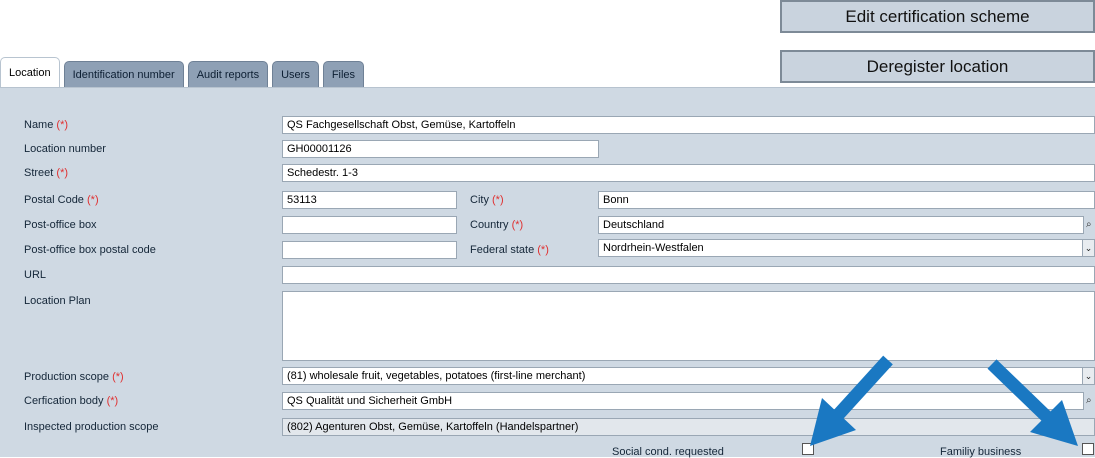 This screenshot has width=1095, height=458. I want to click on arrow-down-left-icon, so click(851, 400).